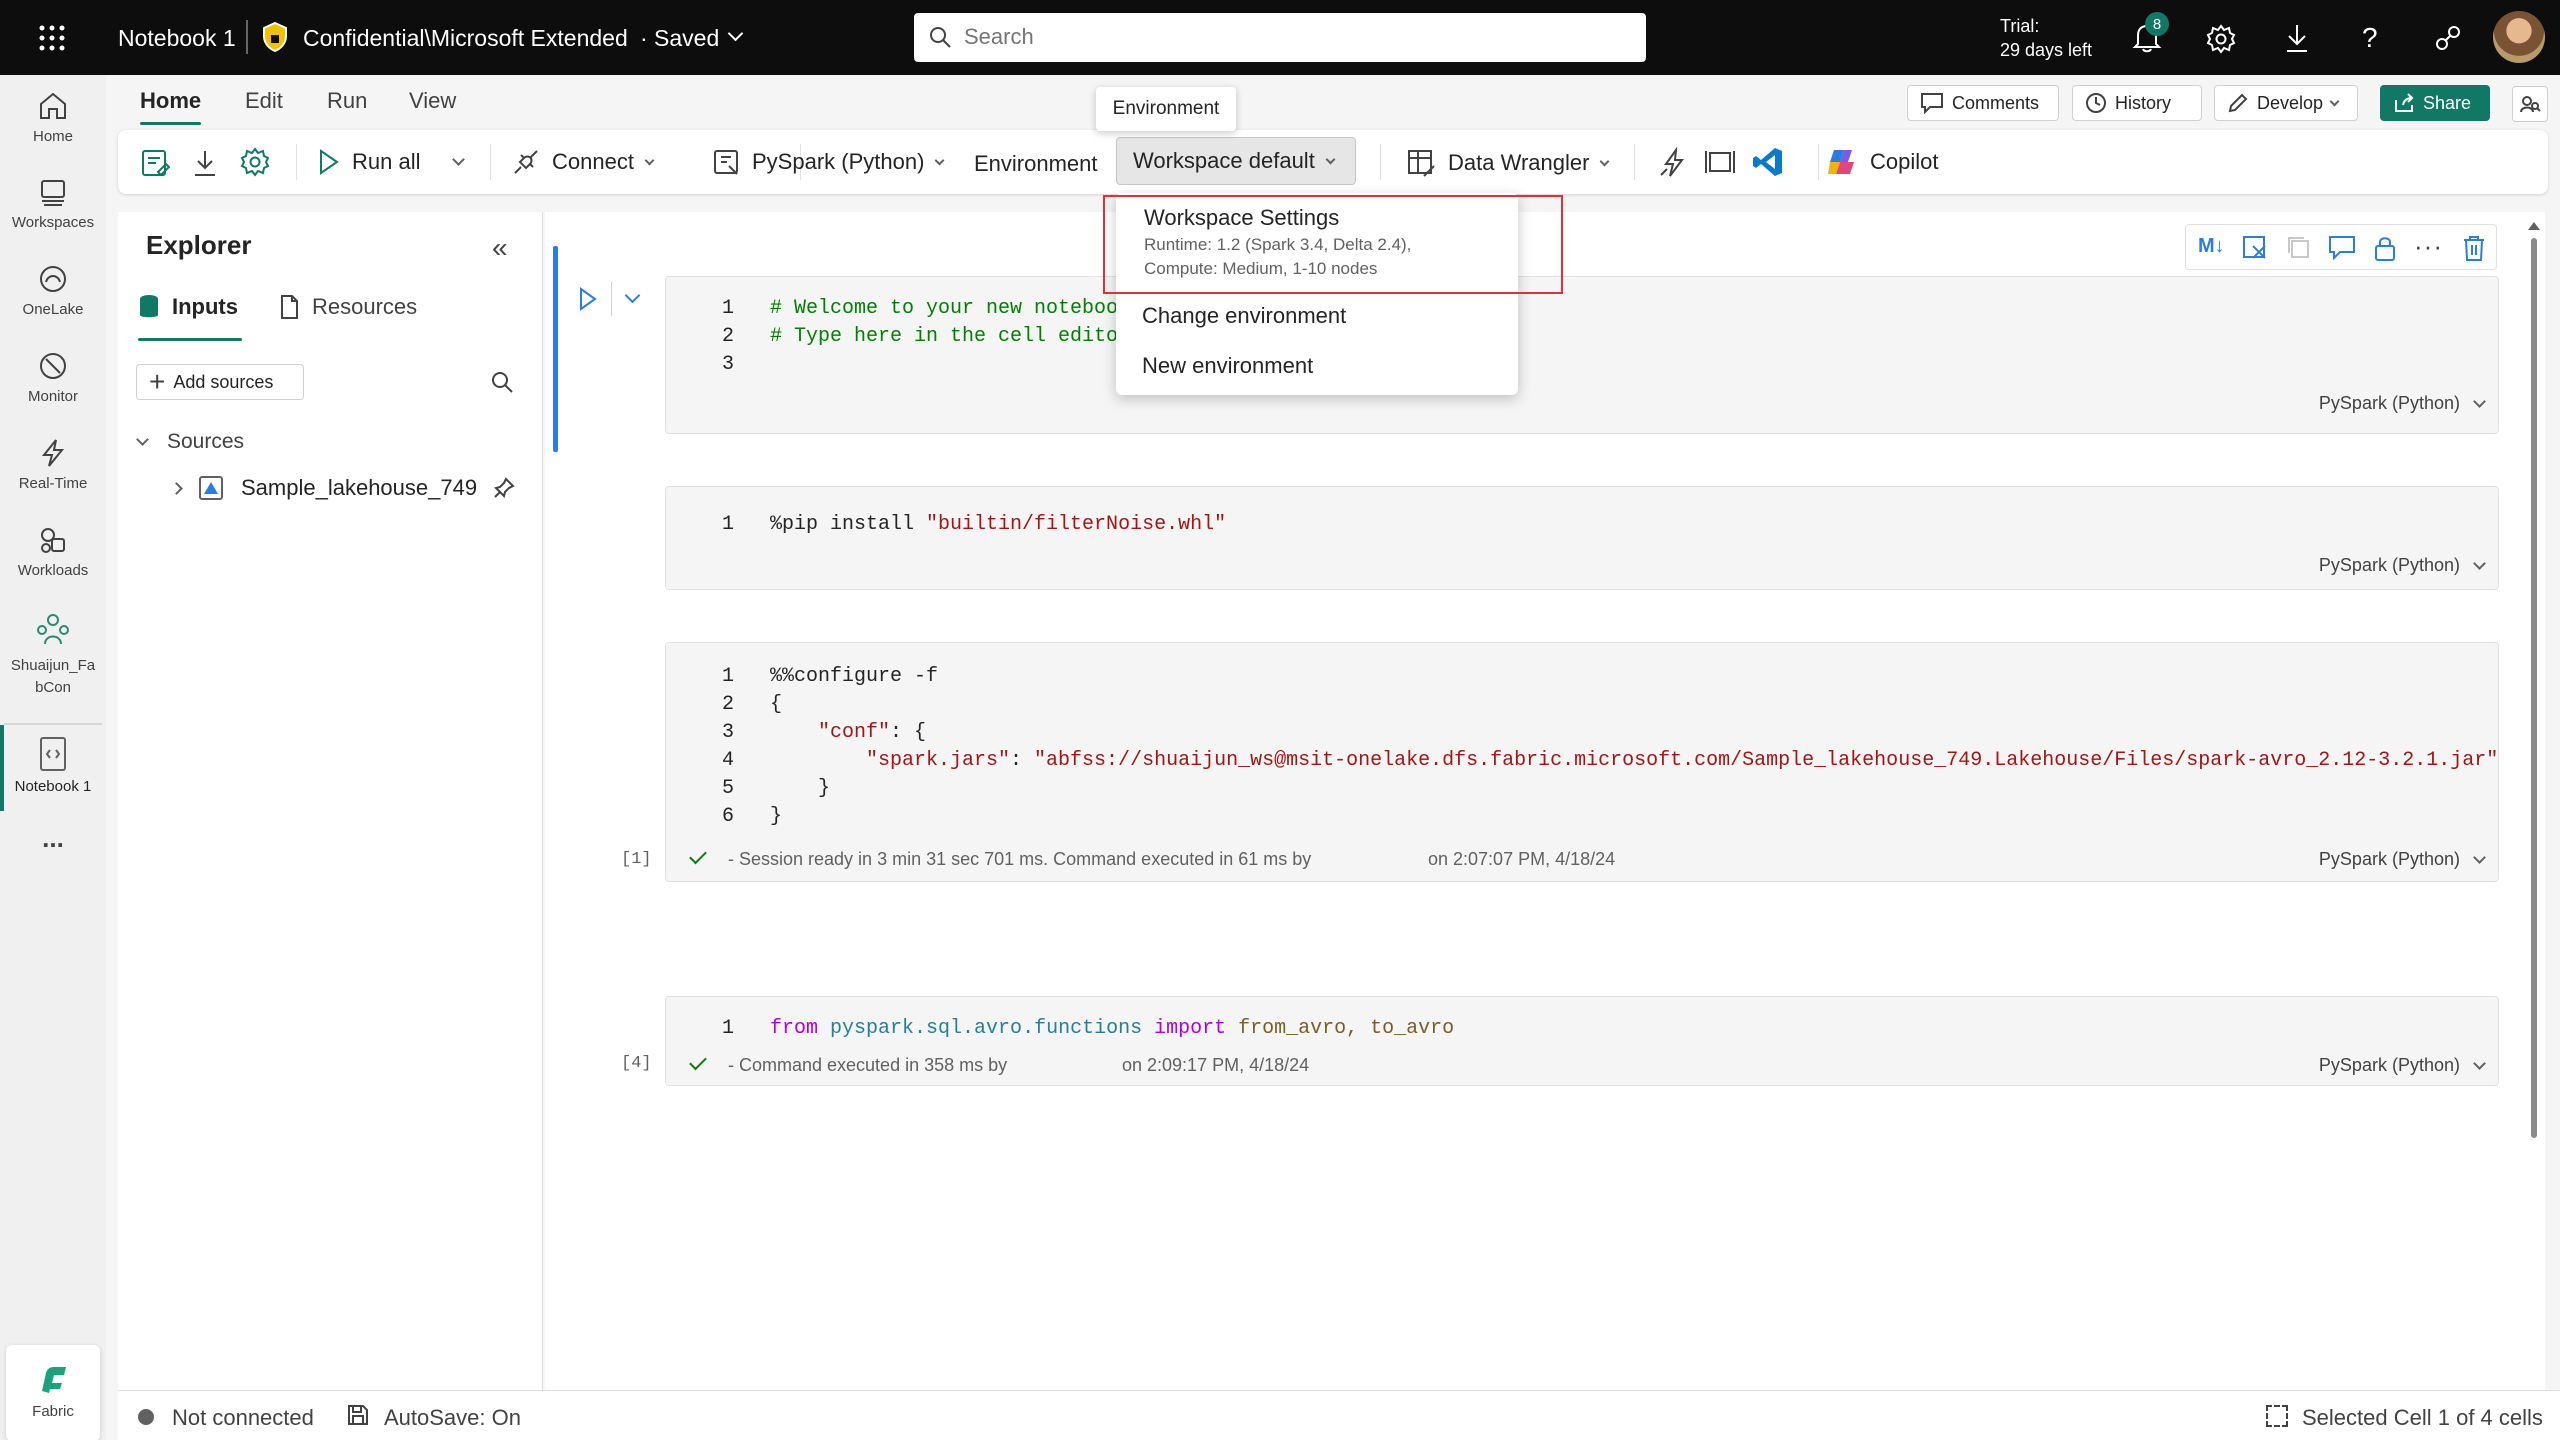  Describe the element at coordinates (2474, 248) in the screenshot. I see `delete-icon` at that location.